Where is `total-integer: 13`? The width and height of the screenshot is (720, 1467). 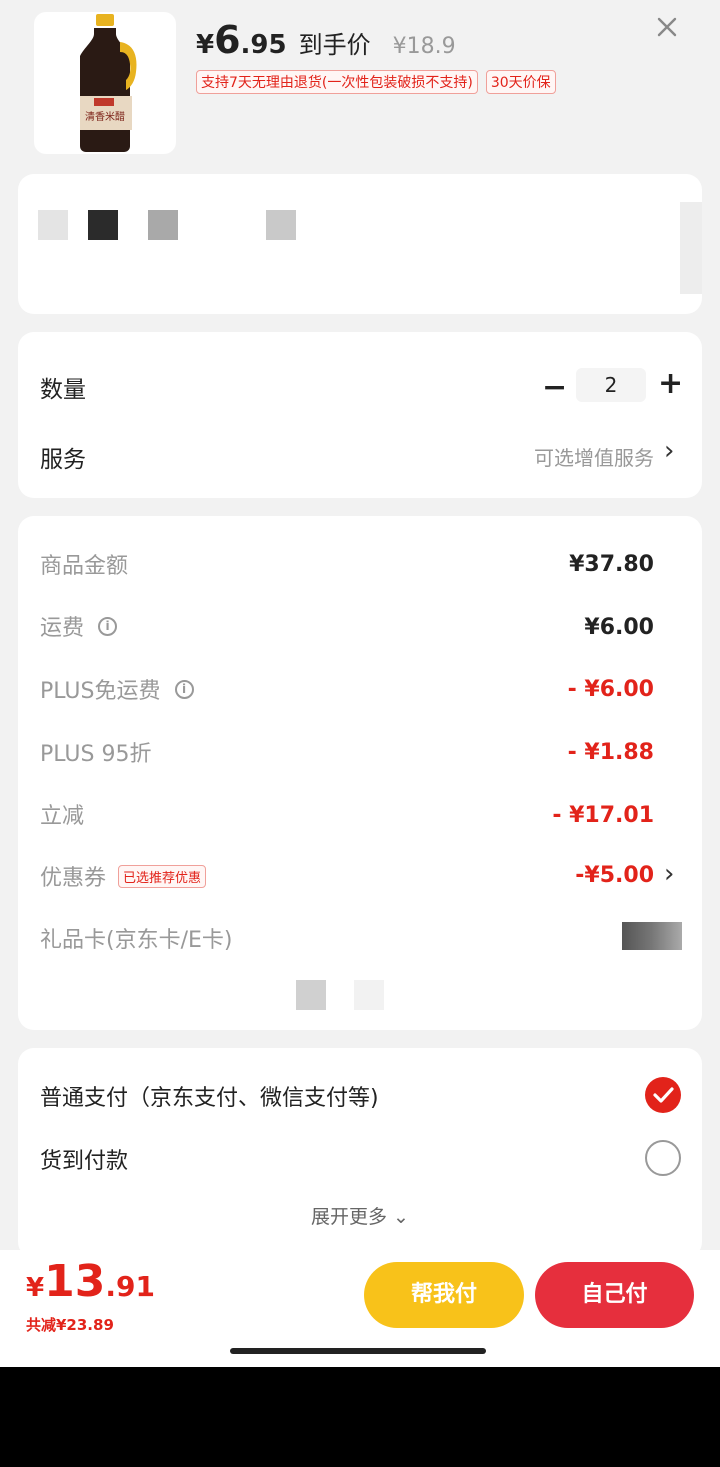
total-integer: 13 is located at coordinates (75, 1281).